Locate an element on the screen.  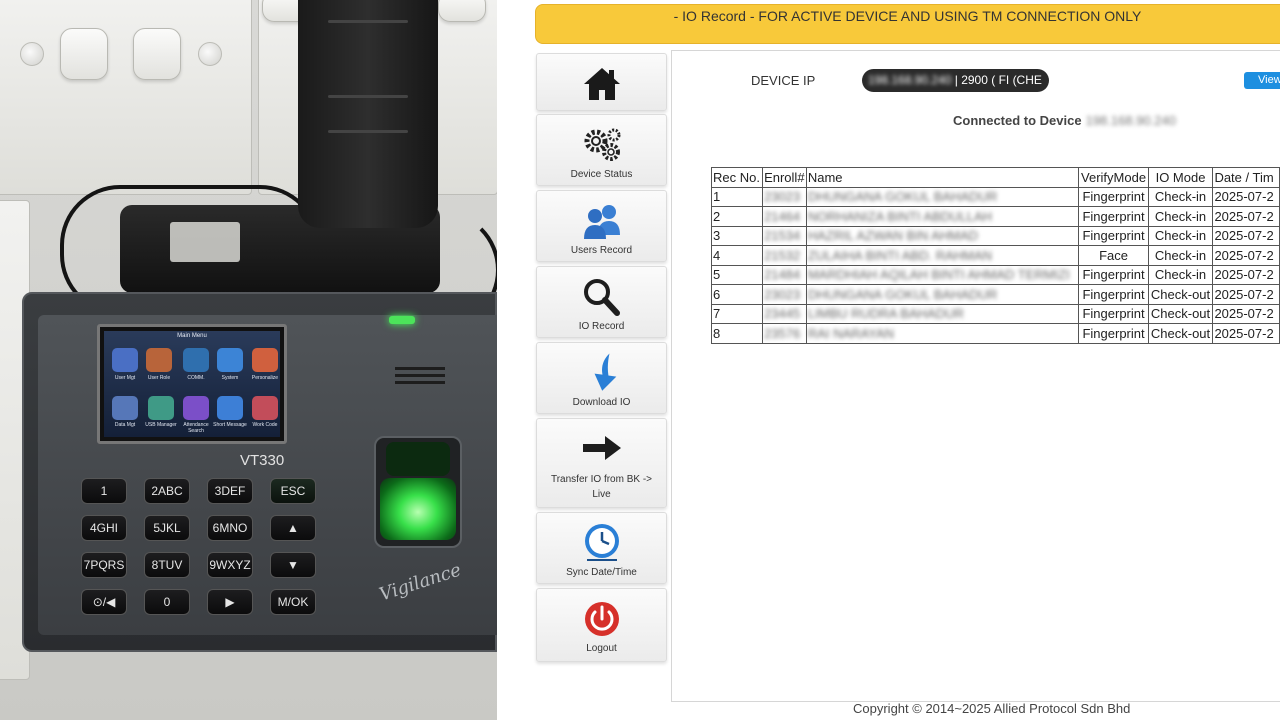
sidebar-item-label: Download IO is located at coordinates (601, 402).